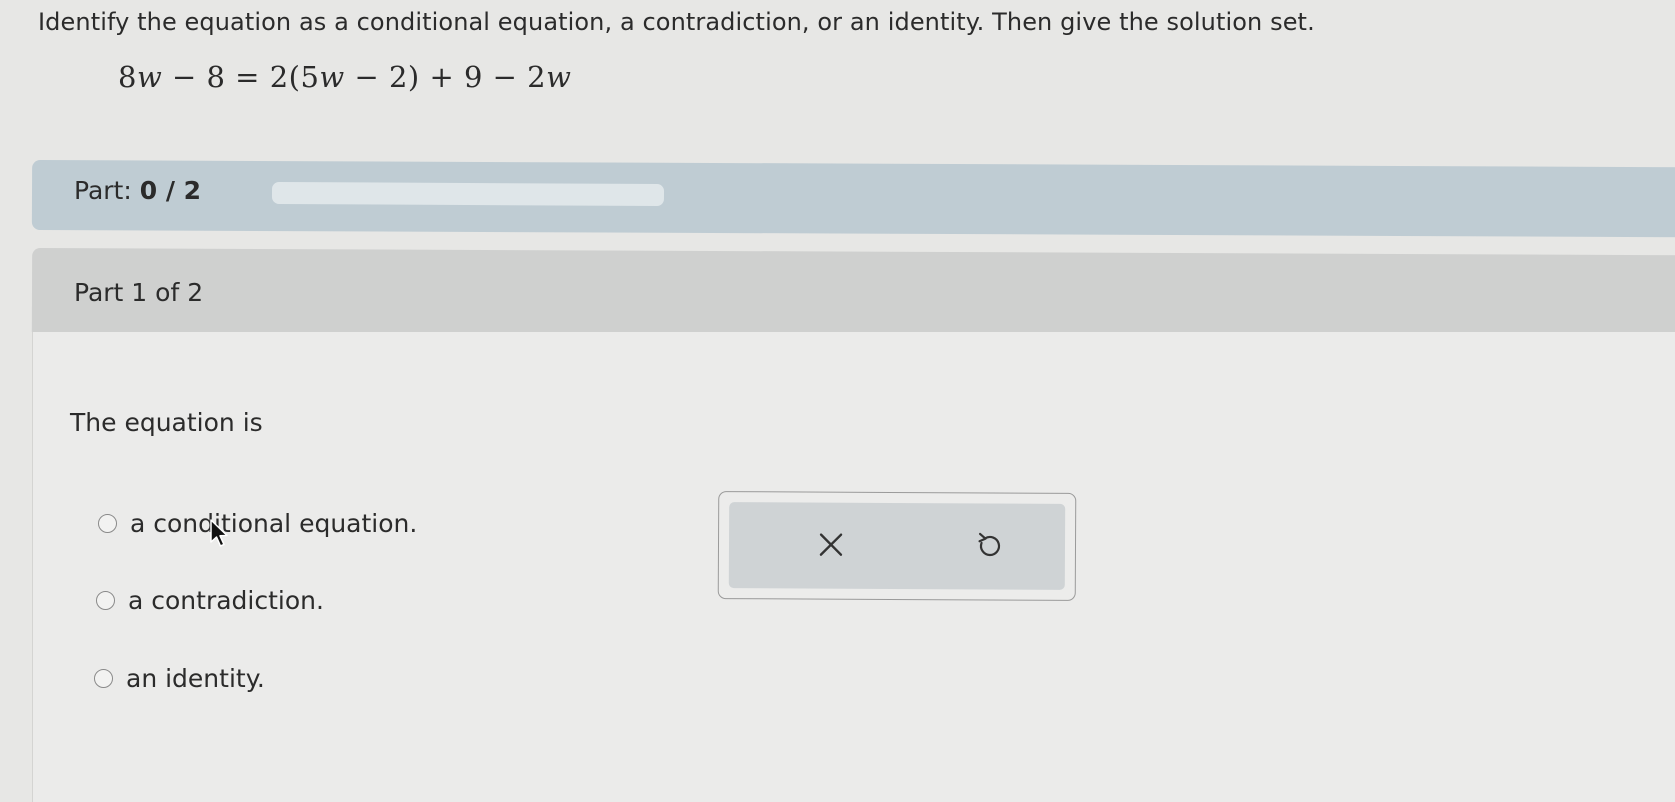 The height and width of the screenshot is (802, 1675). Describe the element at coordinates (853, 293) in the screenshot. I see `part-header` at that location.